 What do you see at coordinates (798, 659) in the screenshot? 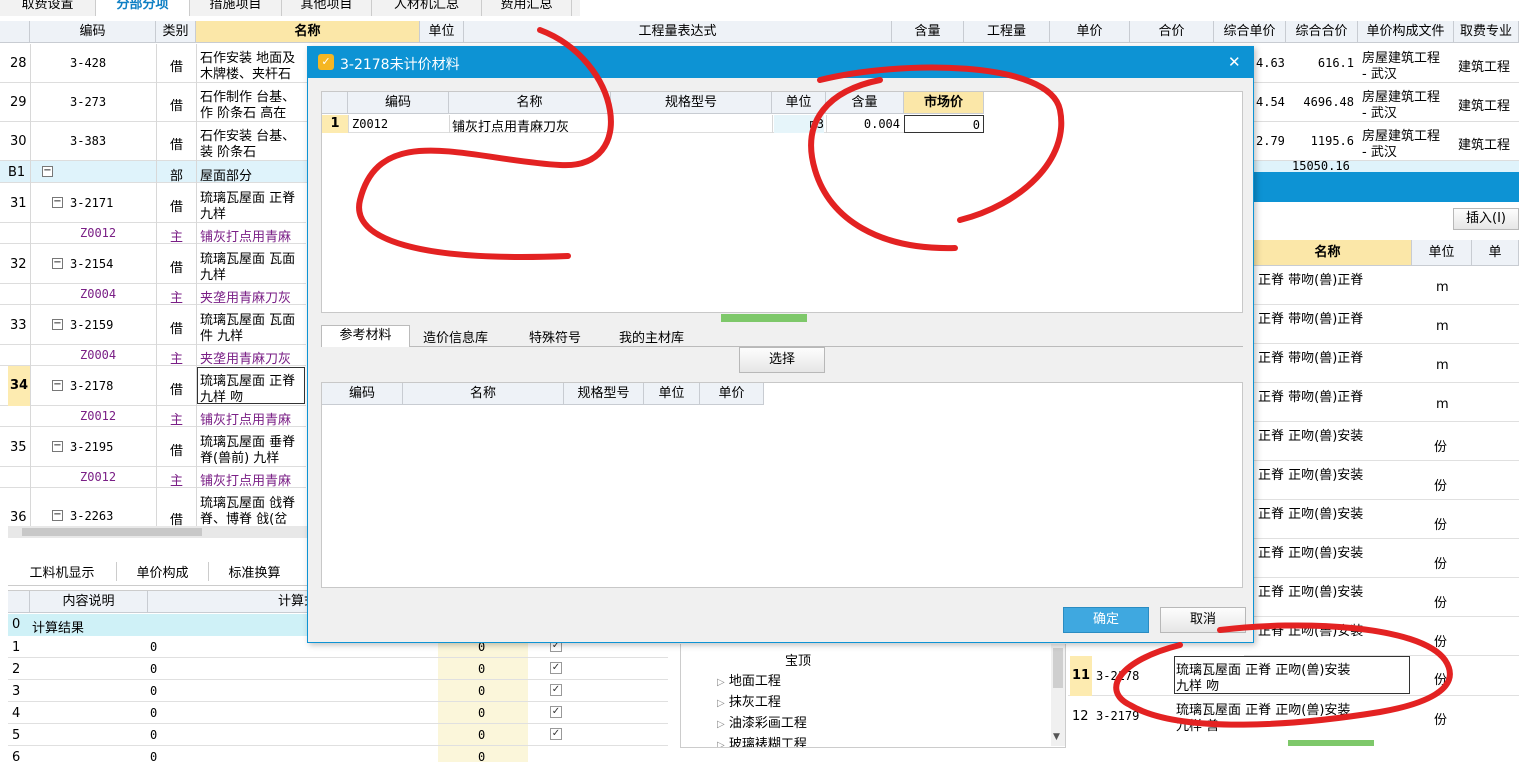
I see `tree-item: 宝顶` at bounding box center [798, 659].